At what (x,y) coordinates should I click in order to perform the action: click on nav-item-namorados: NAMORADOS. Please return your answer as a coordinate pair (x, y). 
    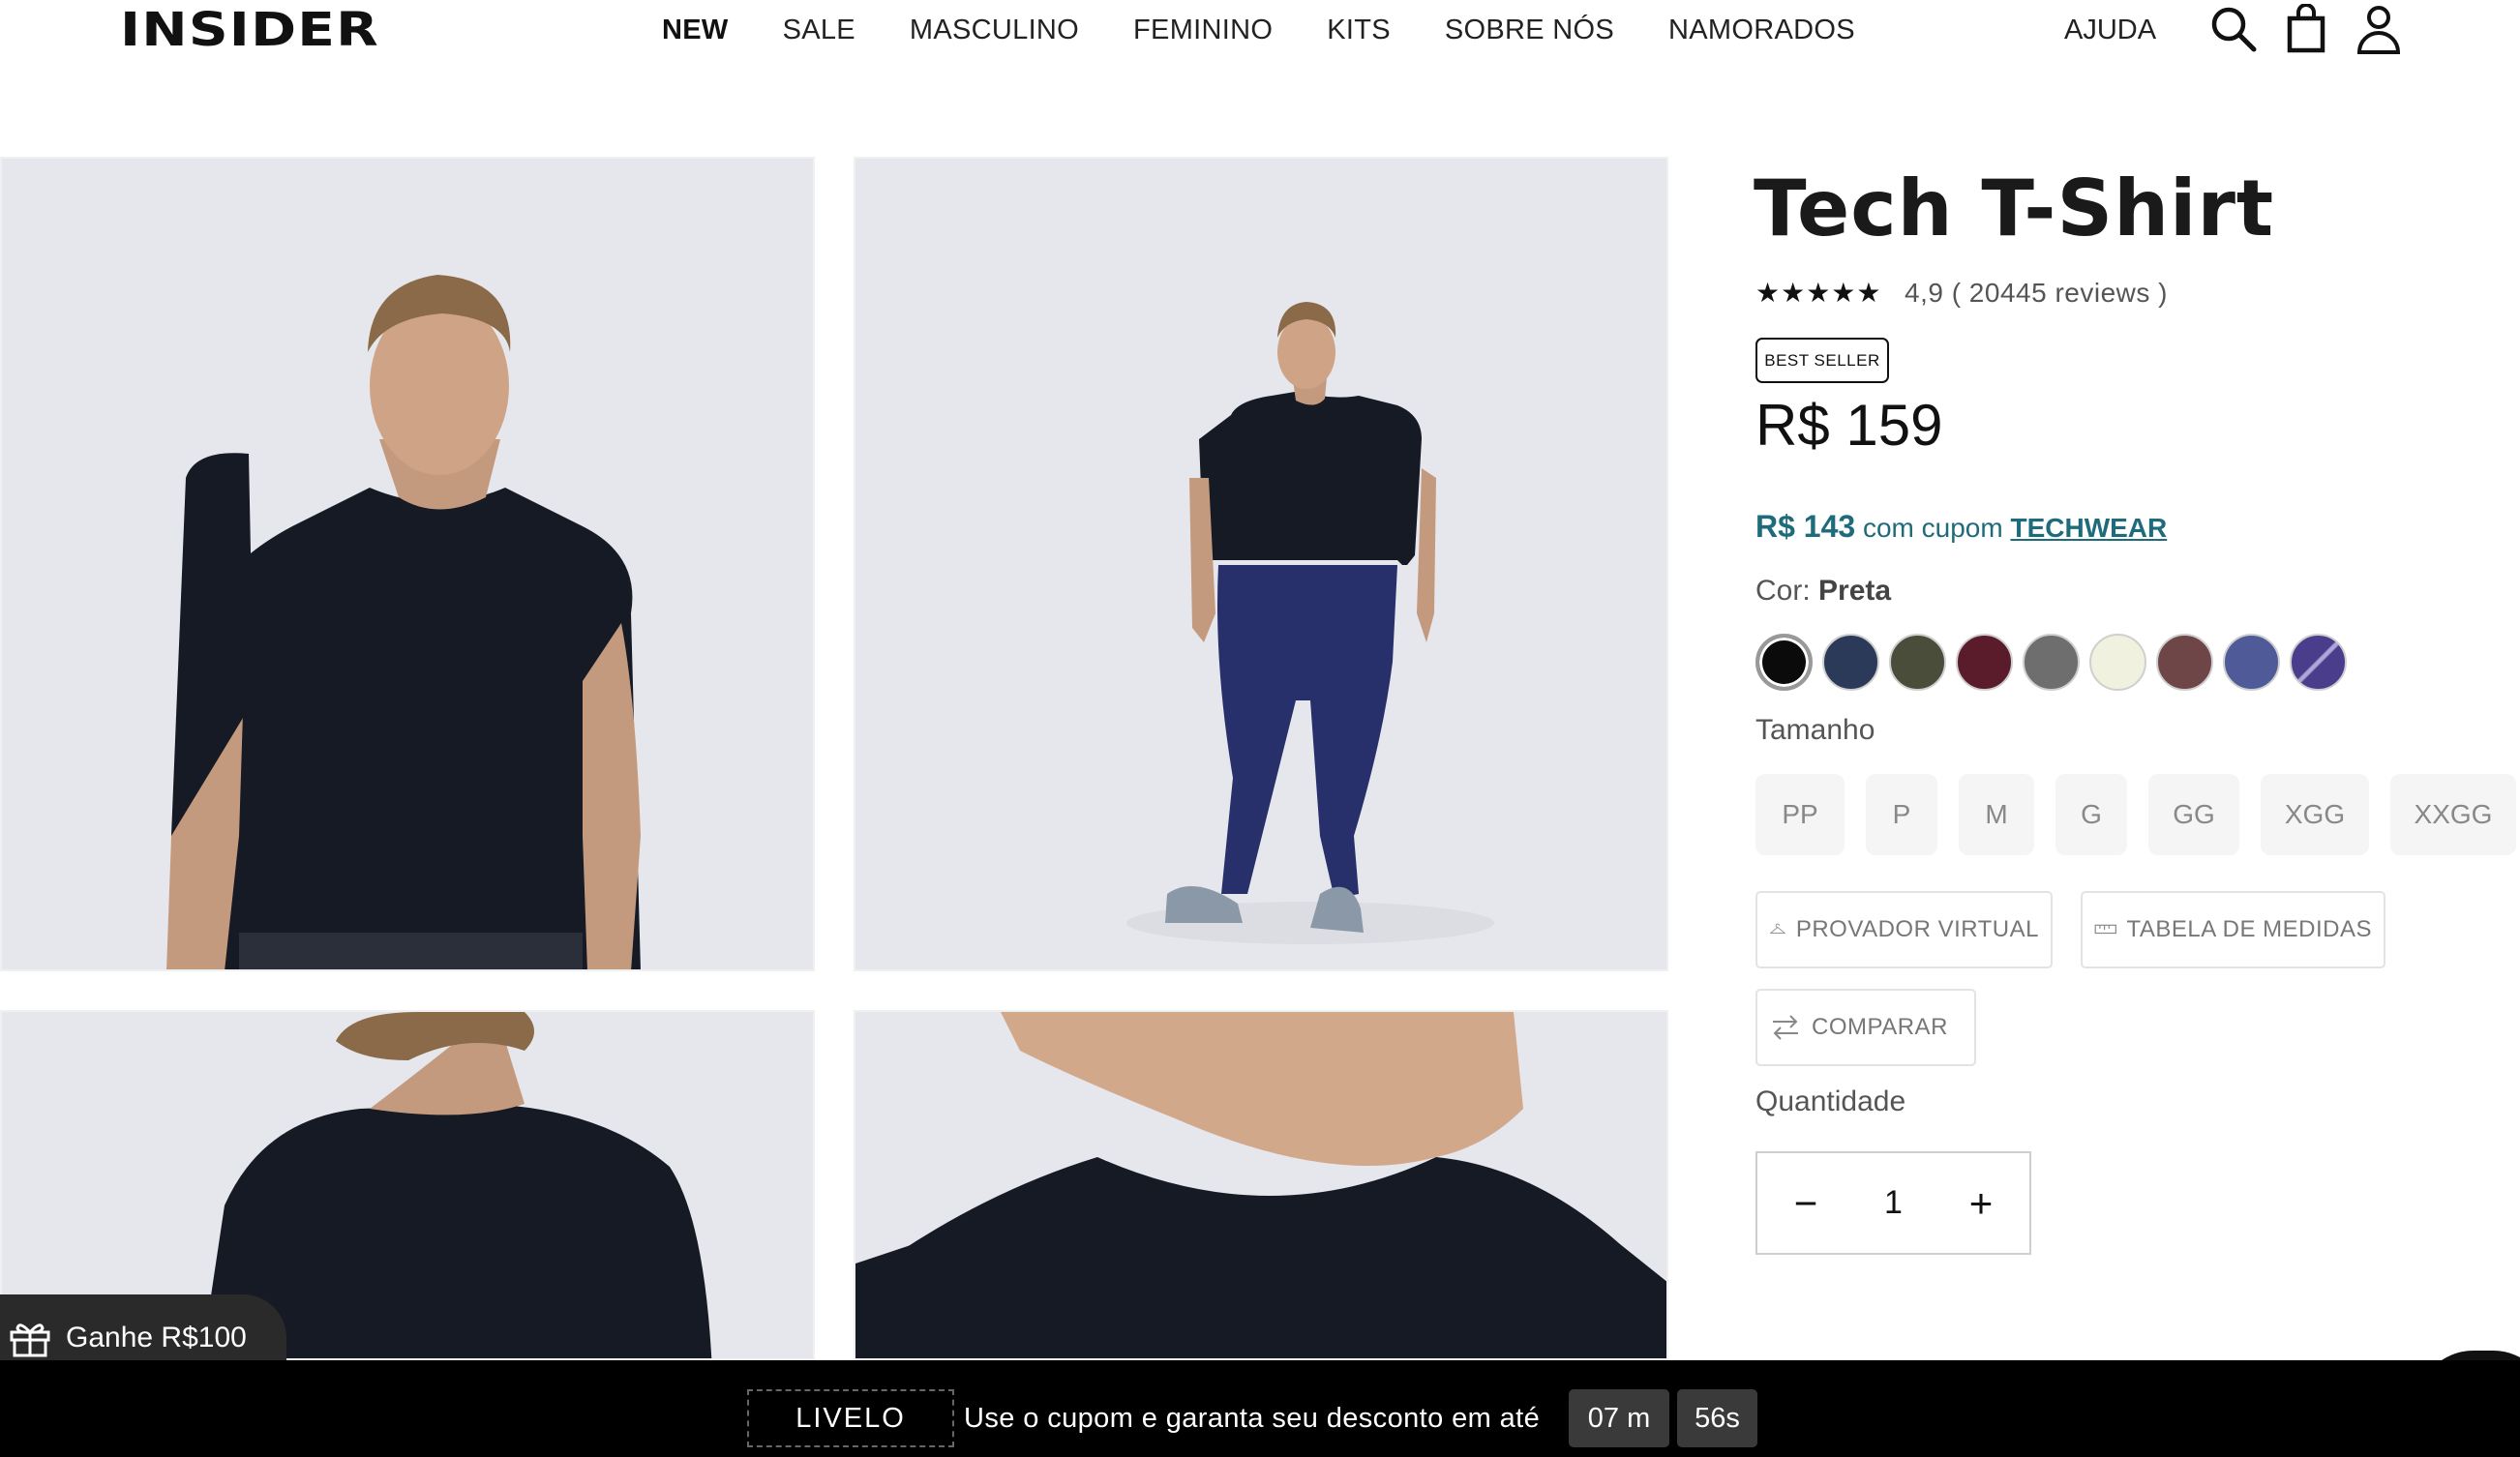
    Looking at the image, I should click on (1762, 30).